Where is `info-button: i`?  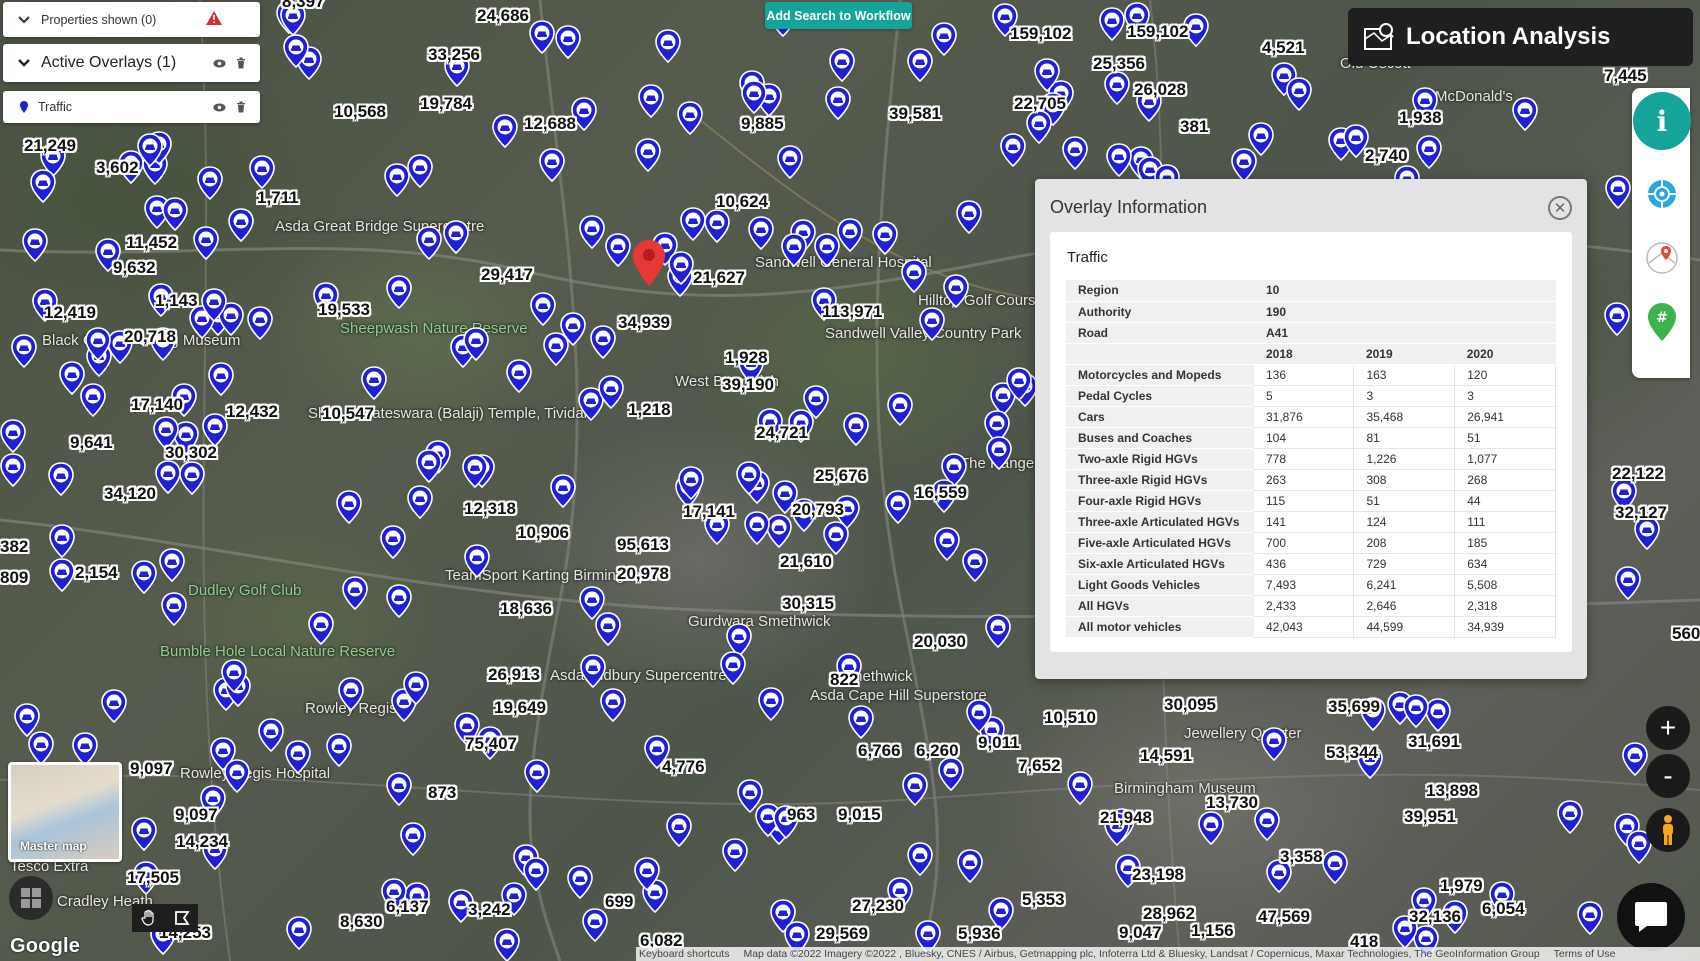 info-button: i is located at coordinates (1662, 121).